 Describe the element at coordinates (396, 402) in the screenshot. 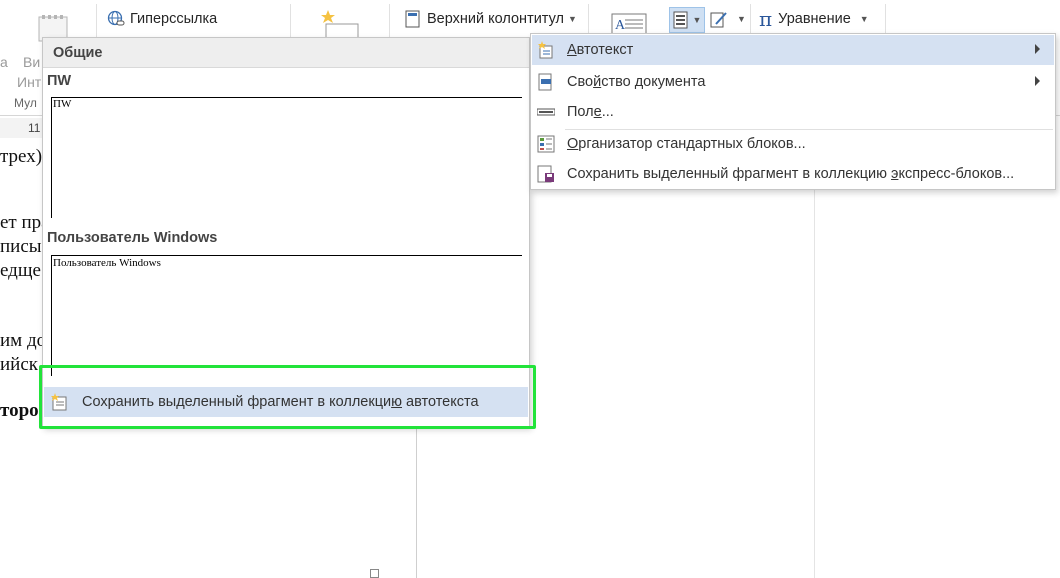

I see `access-key: ю` at that location.